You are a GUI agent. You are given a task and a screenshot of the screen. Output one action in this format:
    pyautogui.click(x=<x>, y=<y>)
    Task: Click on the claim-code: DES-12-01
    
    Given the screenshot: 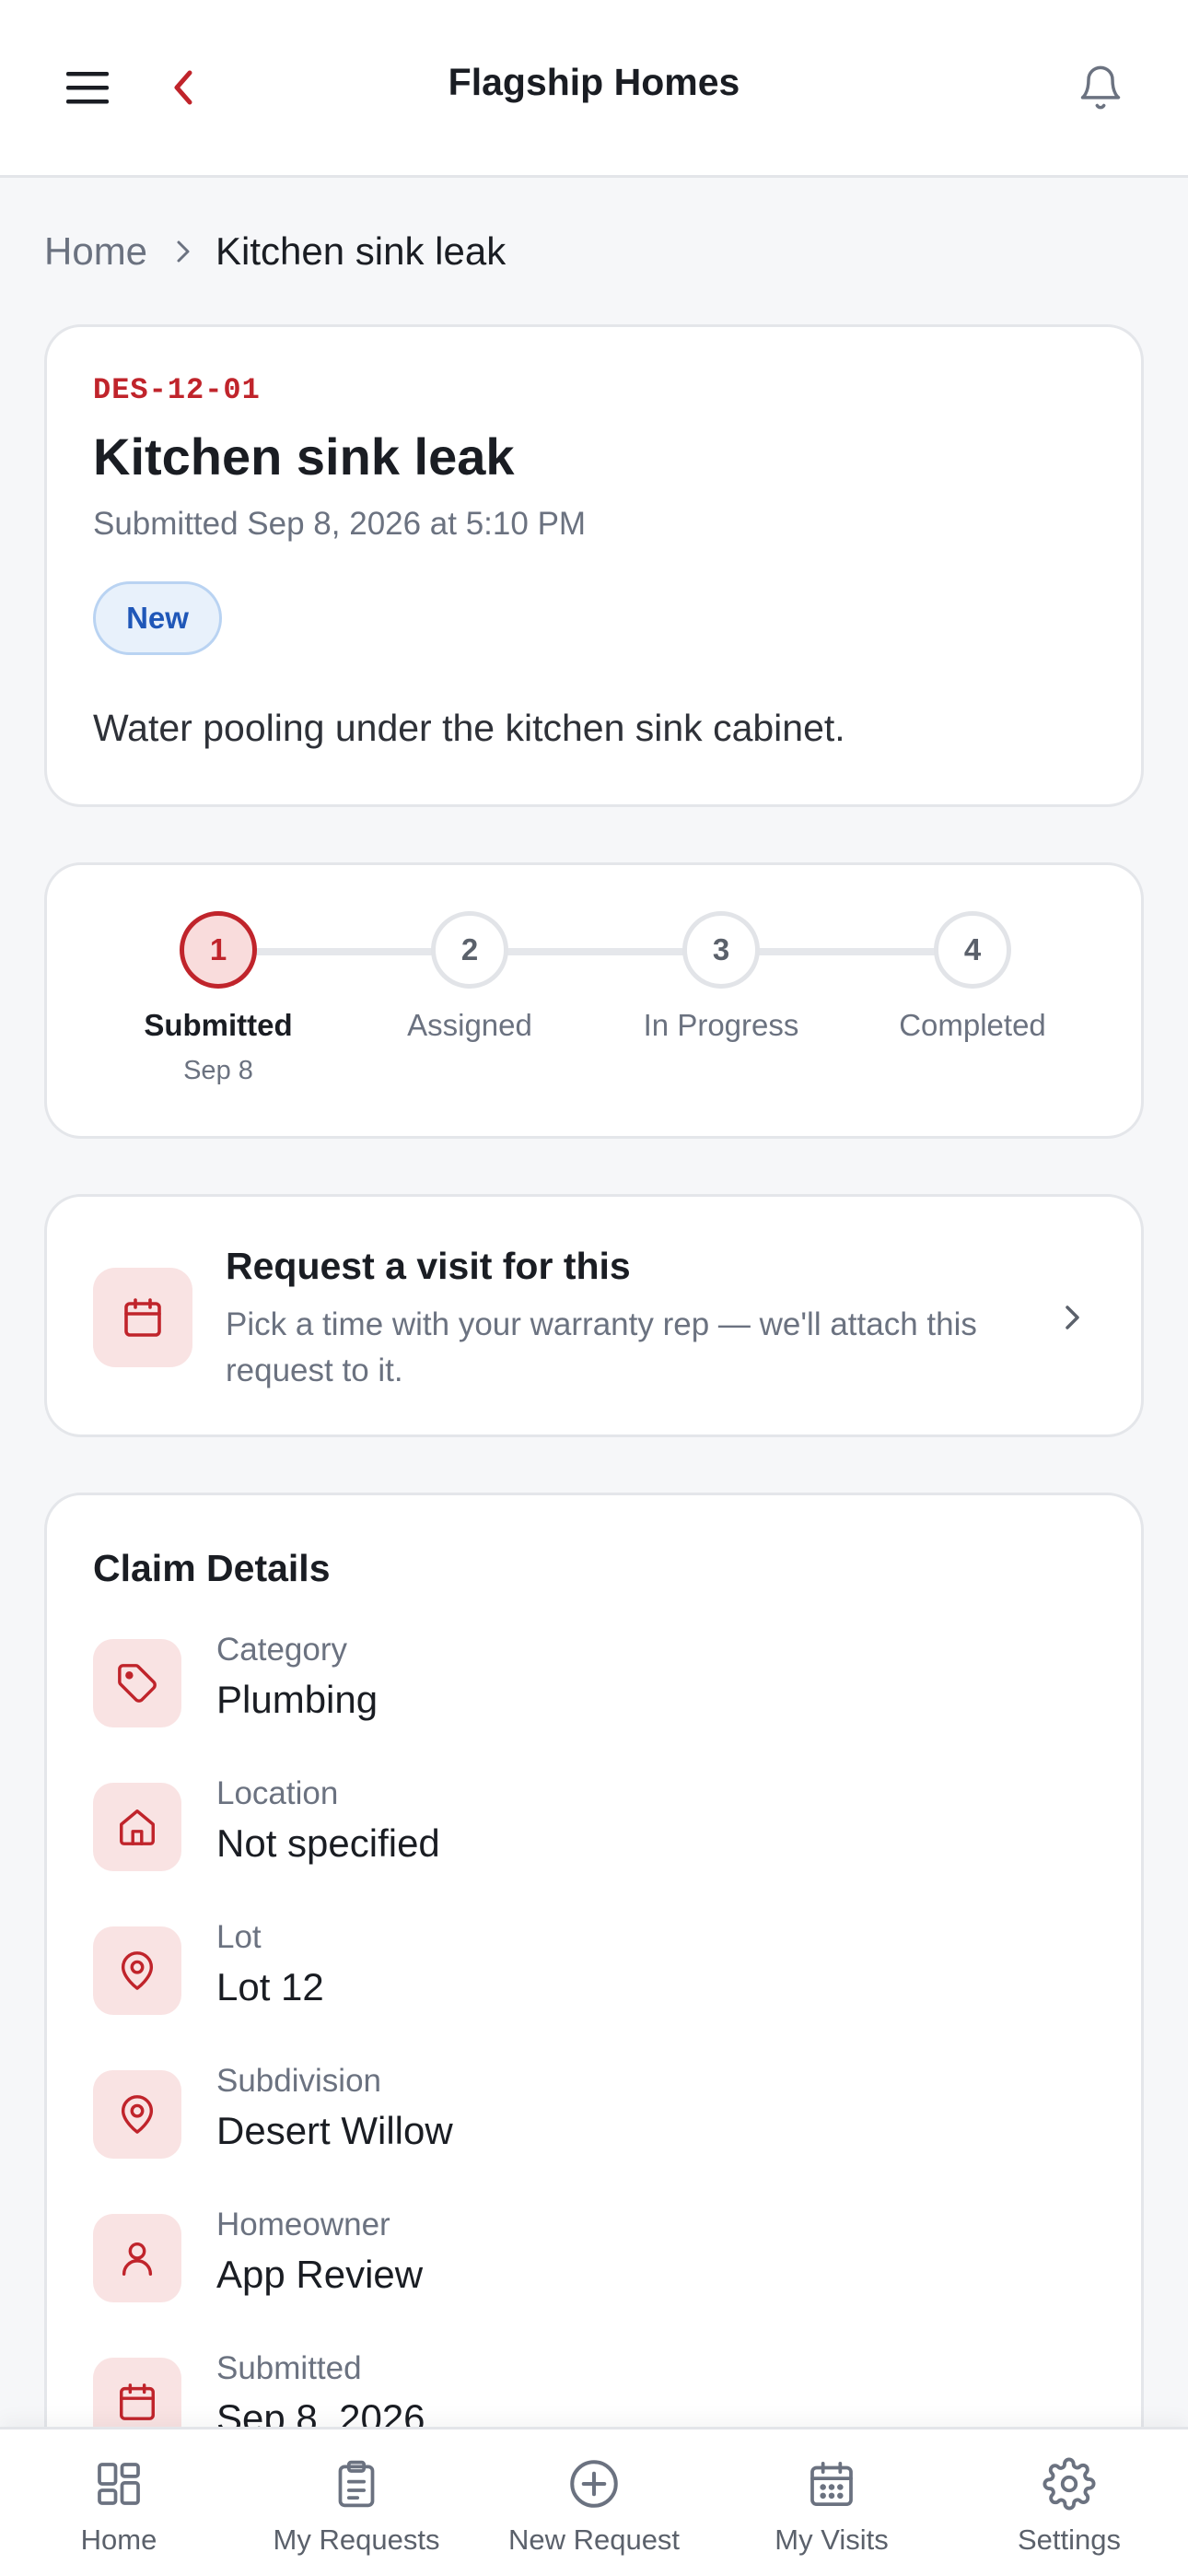 What is the action you would take?
    pyautogui.click(x=177, y=390)
    